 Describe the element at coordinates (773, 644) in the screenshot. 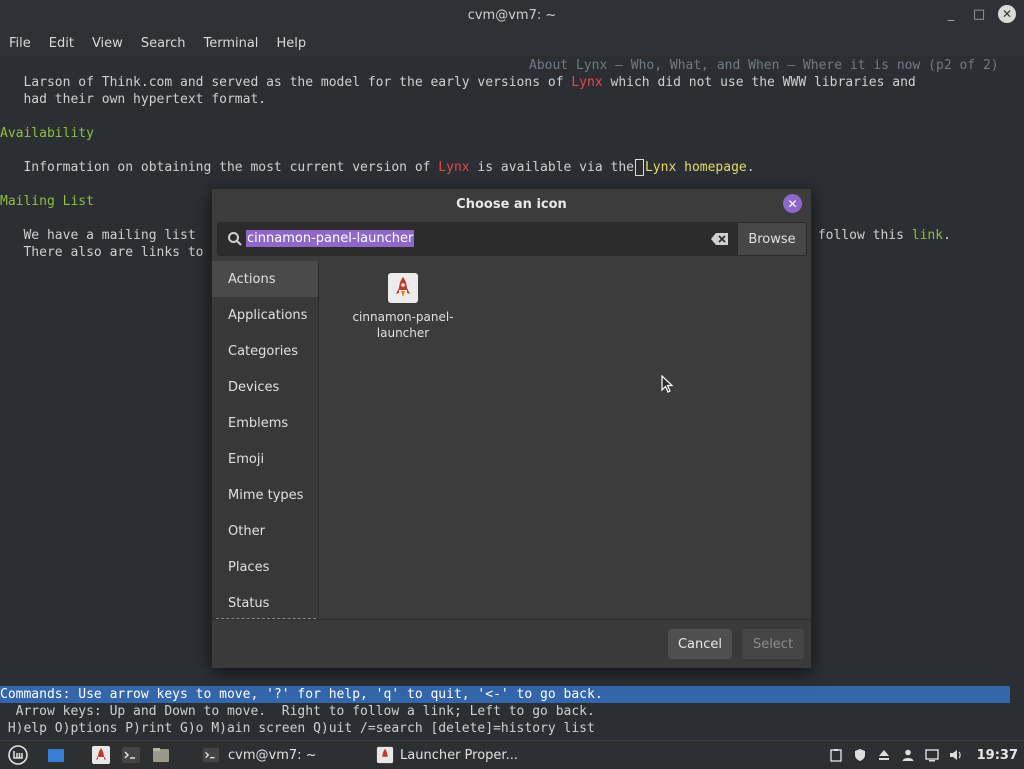

I see `select-button: Select` at that location.